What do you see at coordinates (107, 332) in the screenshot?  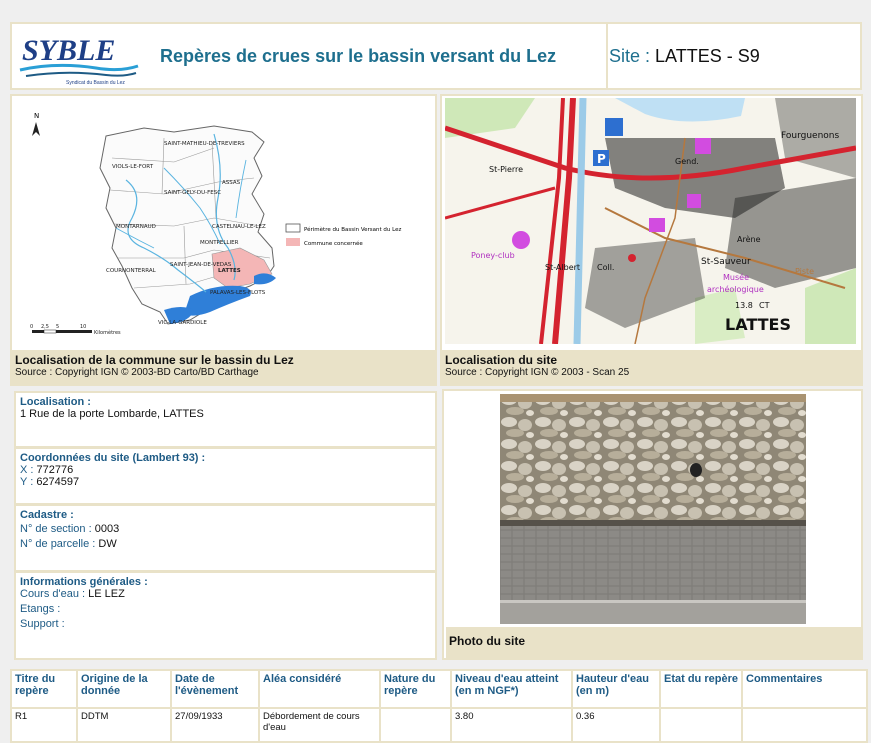 I see `scale-label: Kilomètres` at bounding box center [107, 332].